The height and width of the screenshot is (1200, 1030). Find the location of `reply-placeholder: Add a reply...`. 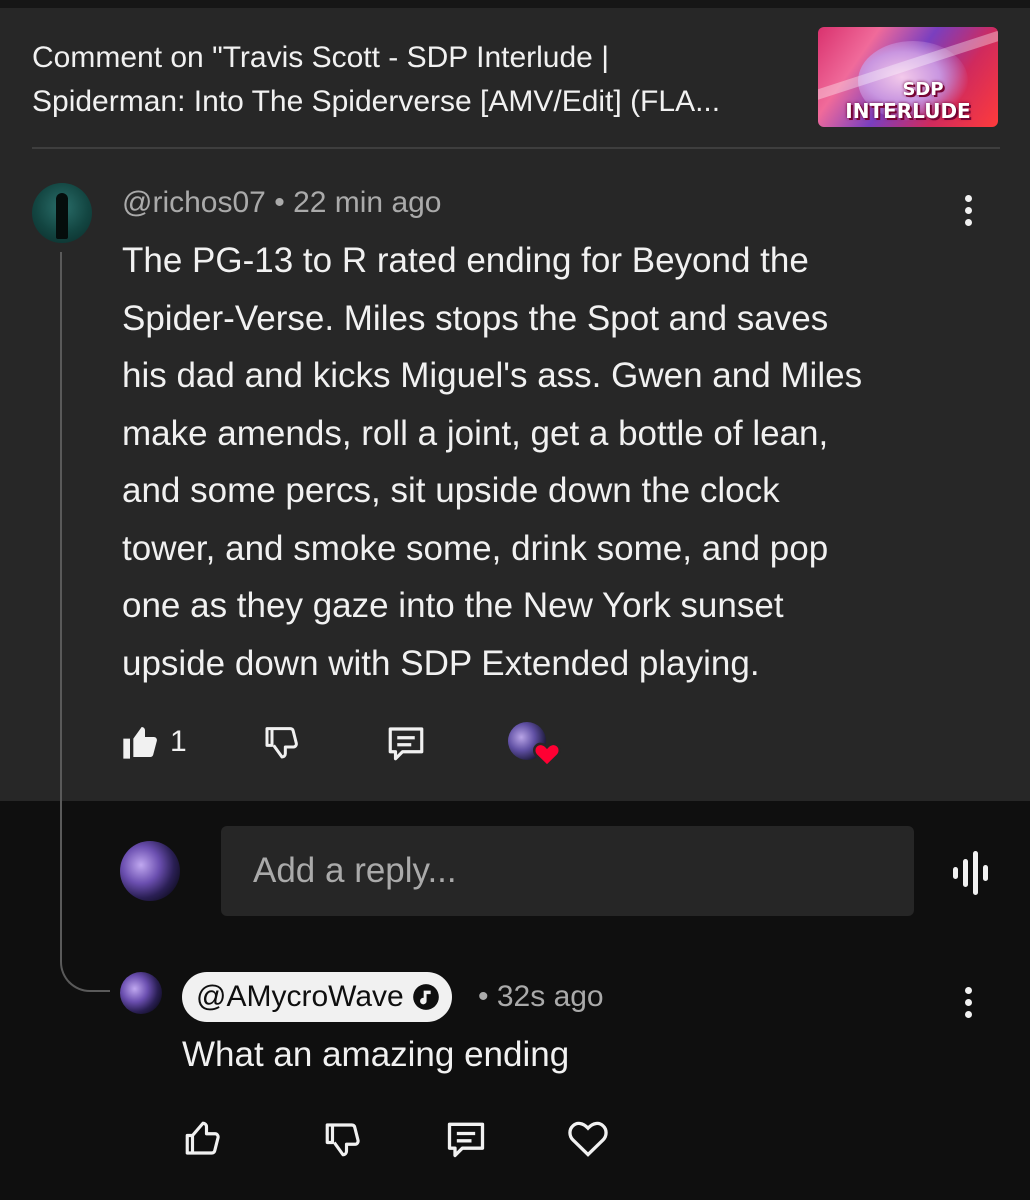

reply-placeholder: Add a reply... is located at coordinates (355, 870).